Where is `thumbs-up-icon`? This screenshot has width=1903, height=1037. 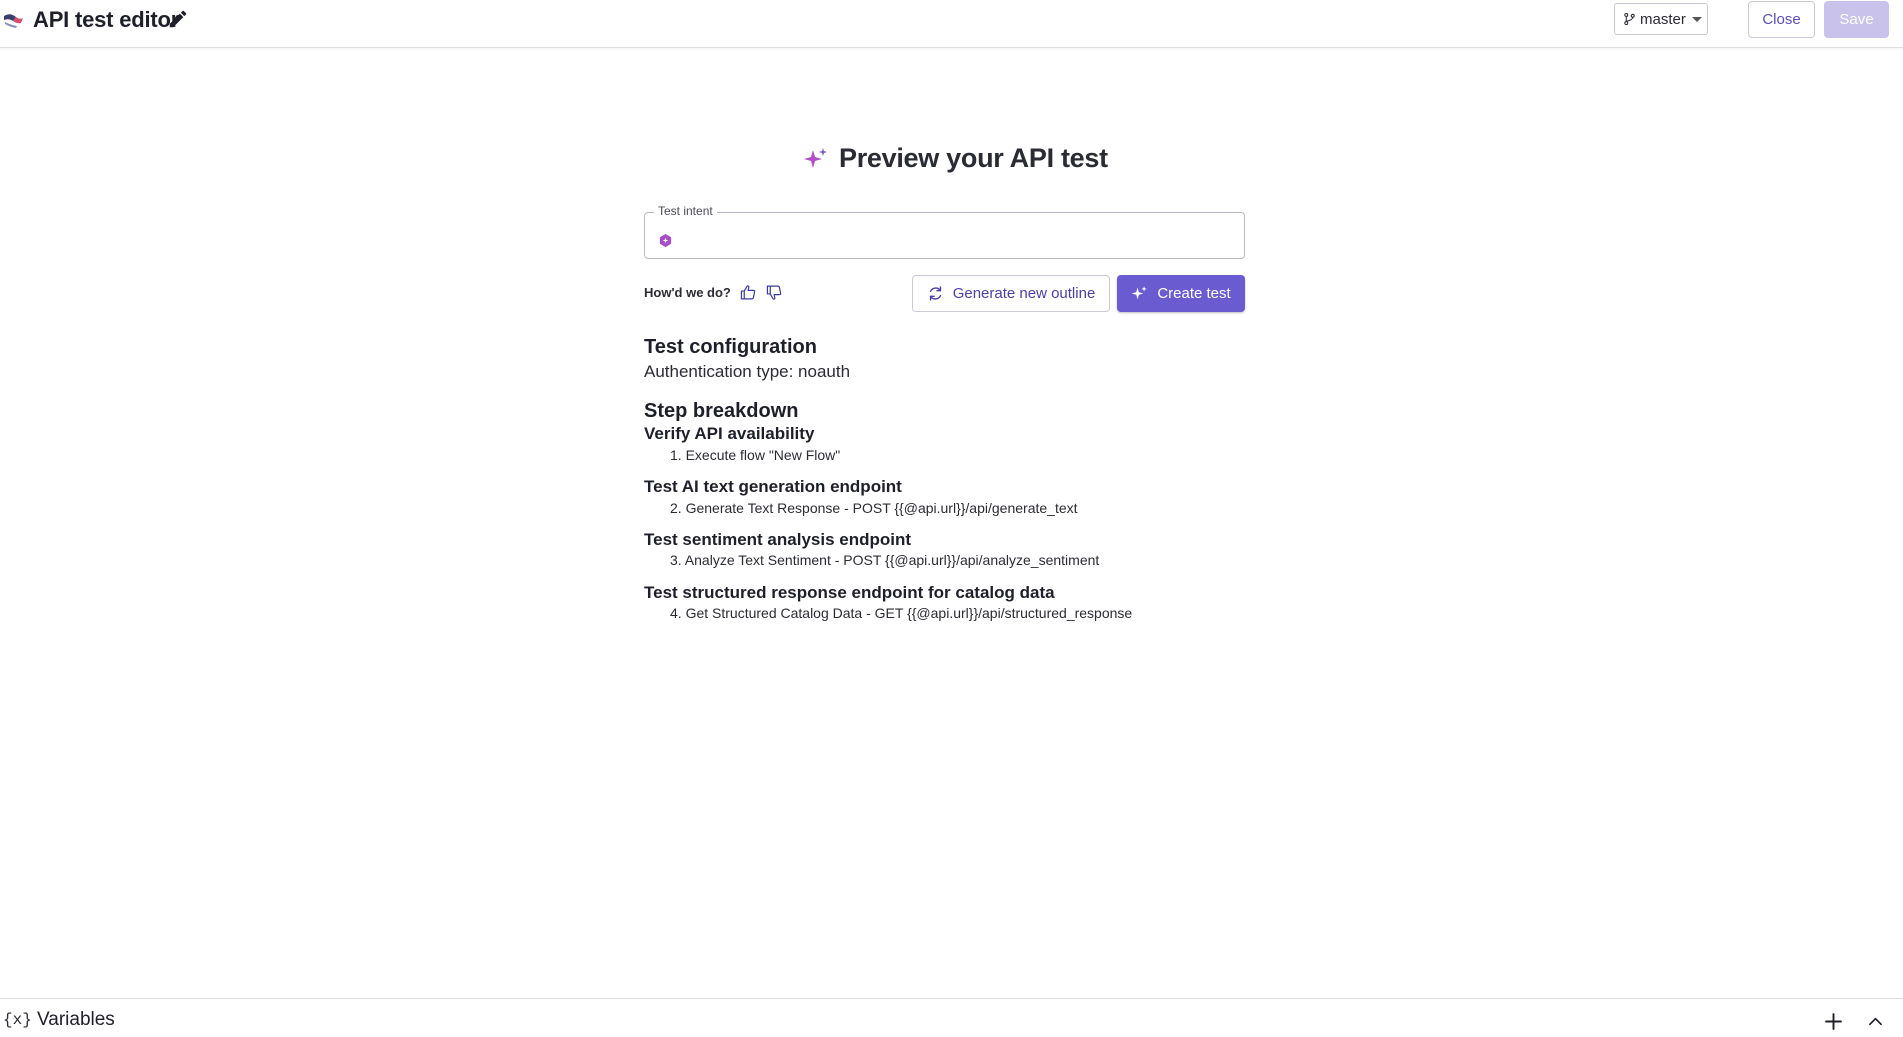 thumbs-up-icon is located at coordinates (748, 292).